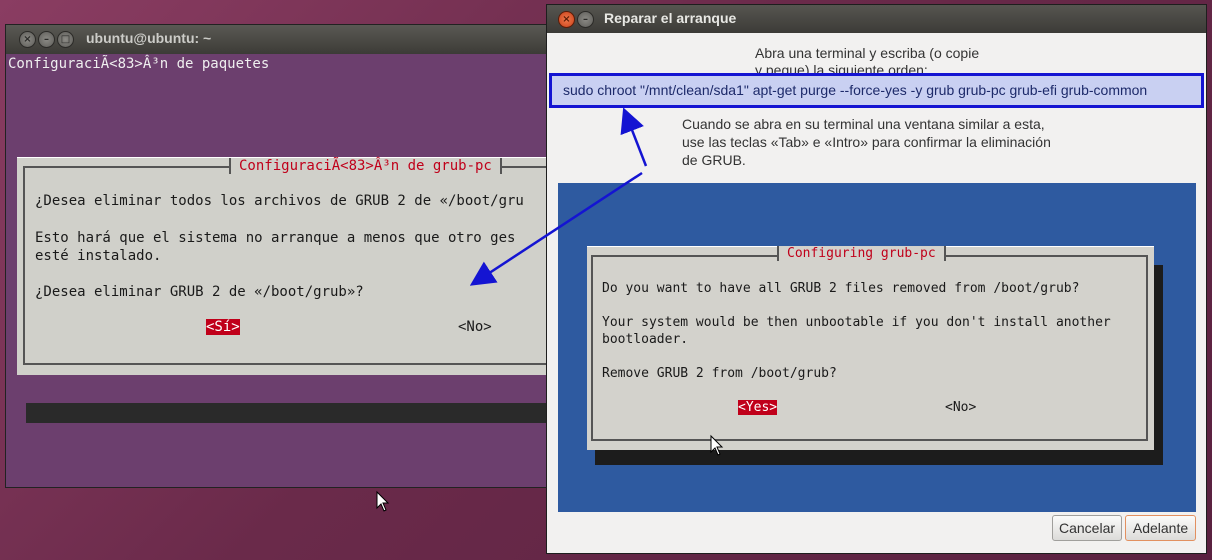 The image size is (1212, 560). Describe the element at coordinates (876, 19) in the screenshot. I see `repair-titlebar: × – Reparar el arranque` at that location.